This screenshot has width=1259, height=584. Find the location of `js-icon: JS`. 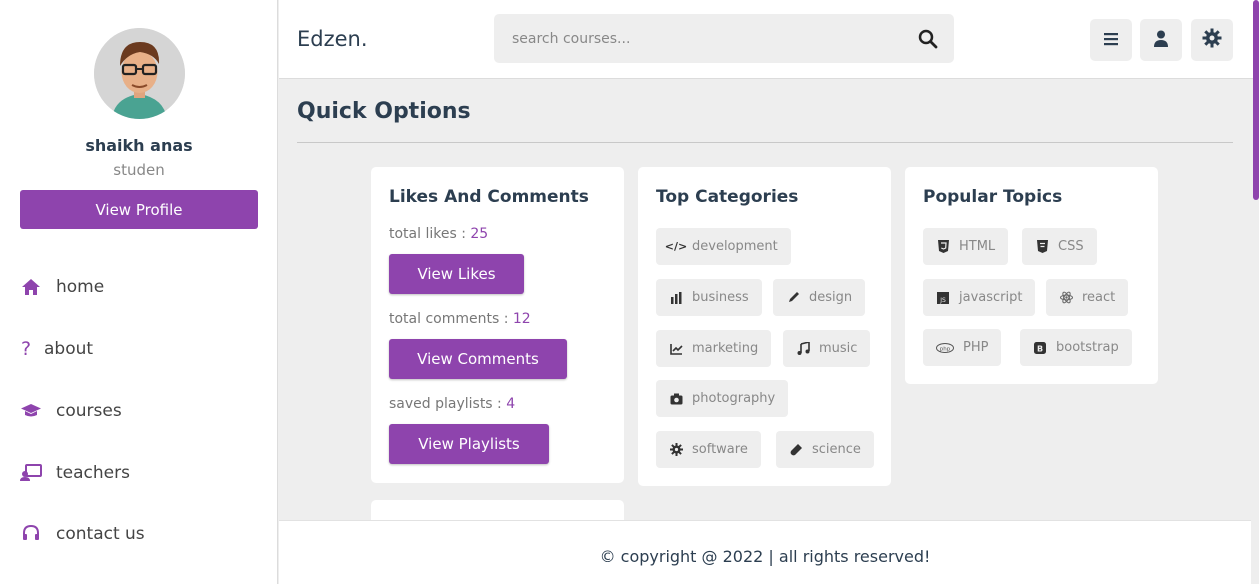

js-icon: JS is located at coordinates (943, 298).